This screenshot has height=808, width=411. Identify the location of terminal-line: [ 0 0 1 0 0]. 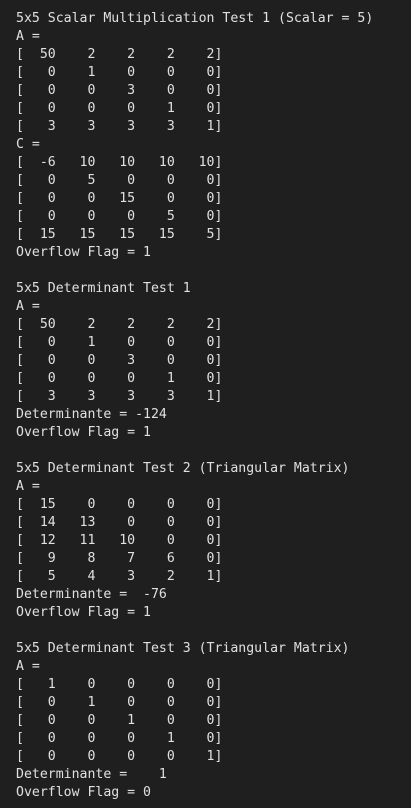
(119, 720).